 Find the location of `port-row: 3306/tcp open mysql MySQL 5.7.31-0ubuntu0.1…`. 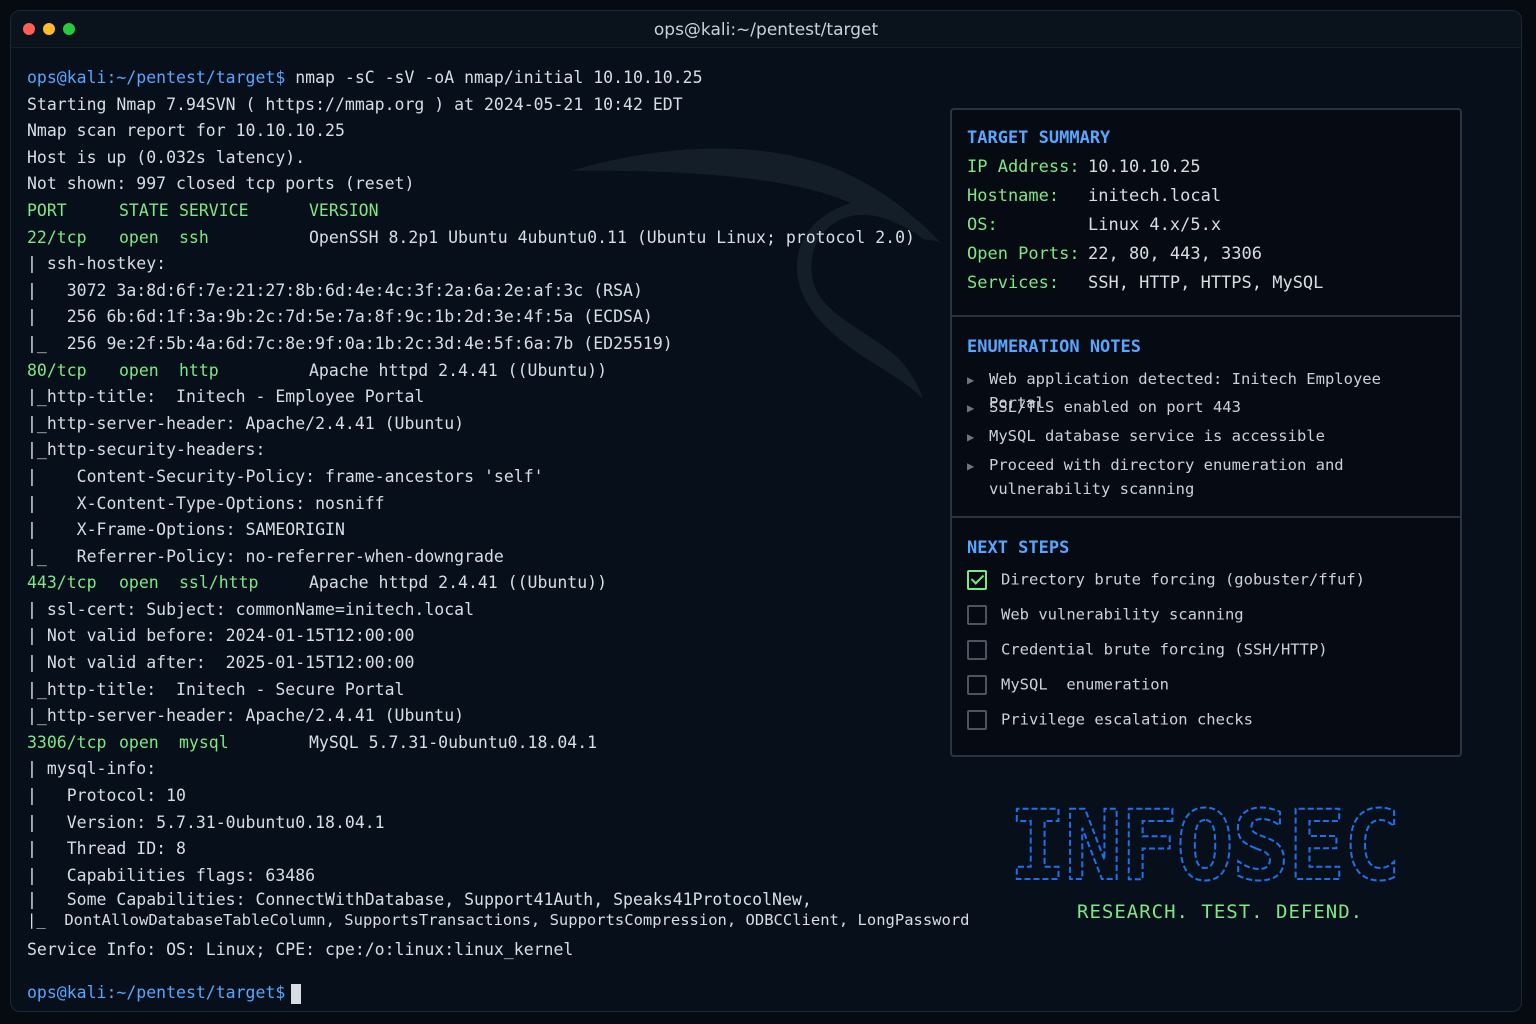

port-row: 3306/tcp open mysql MySQL 5.7.31-0ubuntu0.1… is located at coordinates (498, 743).